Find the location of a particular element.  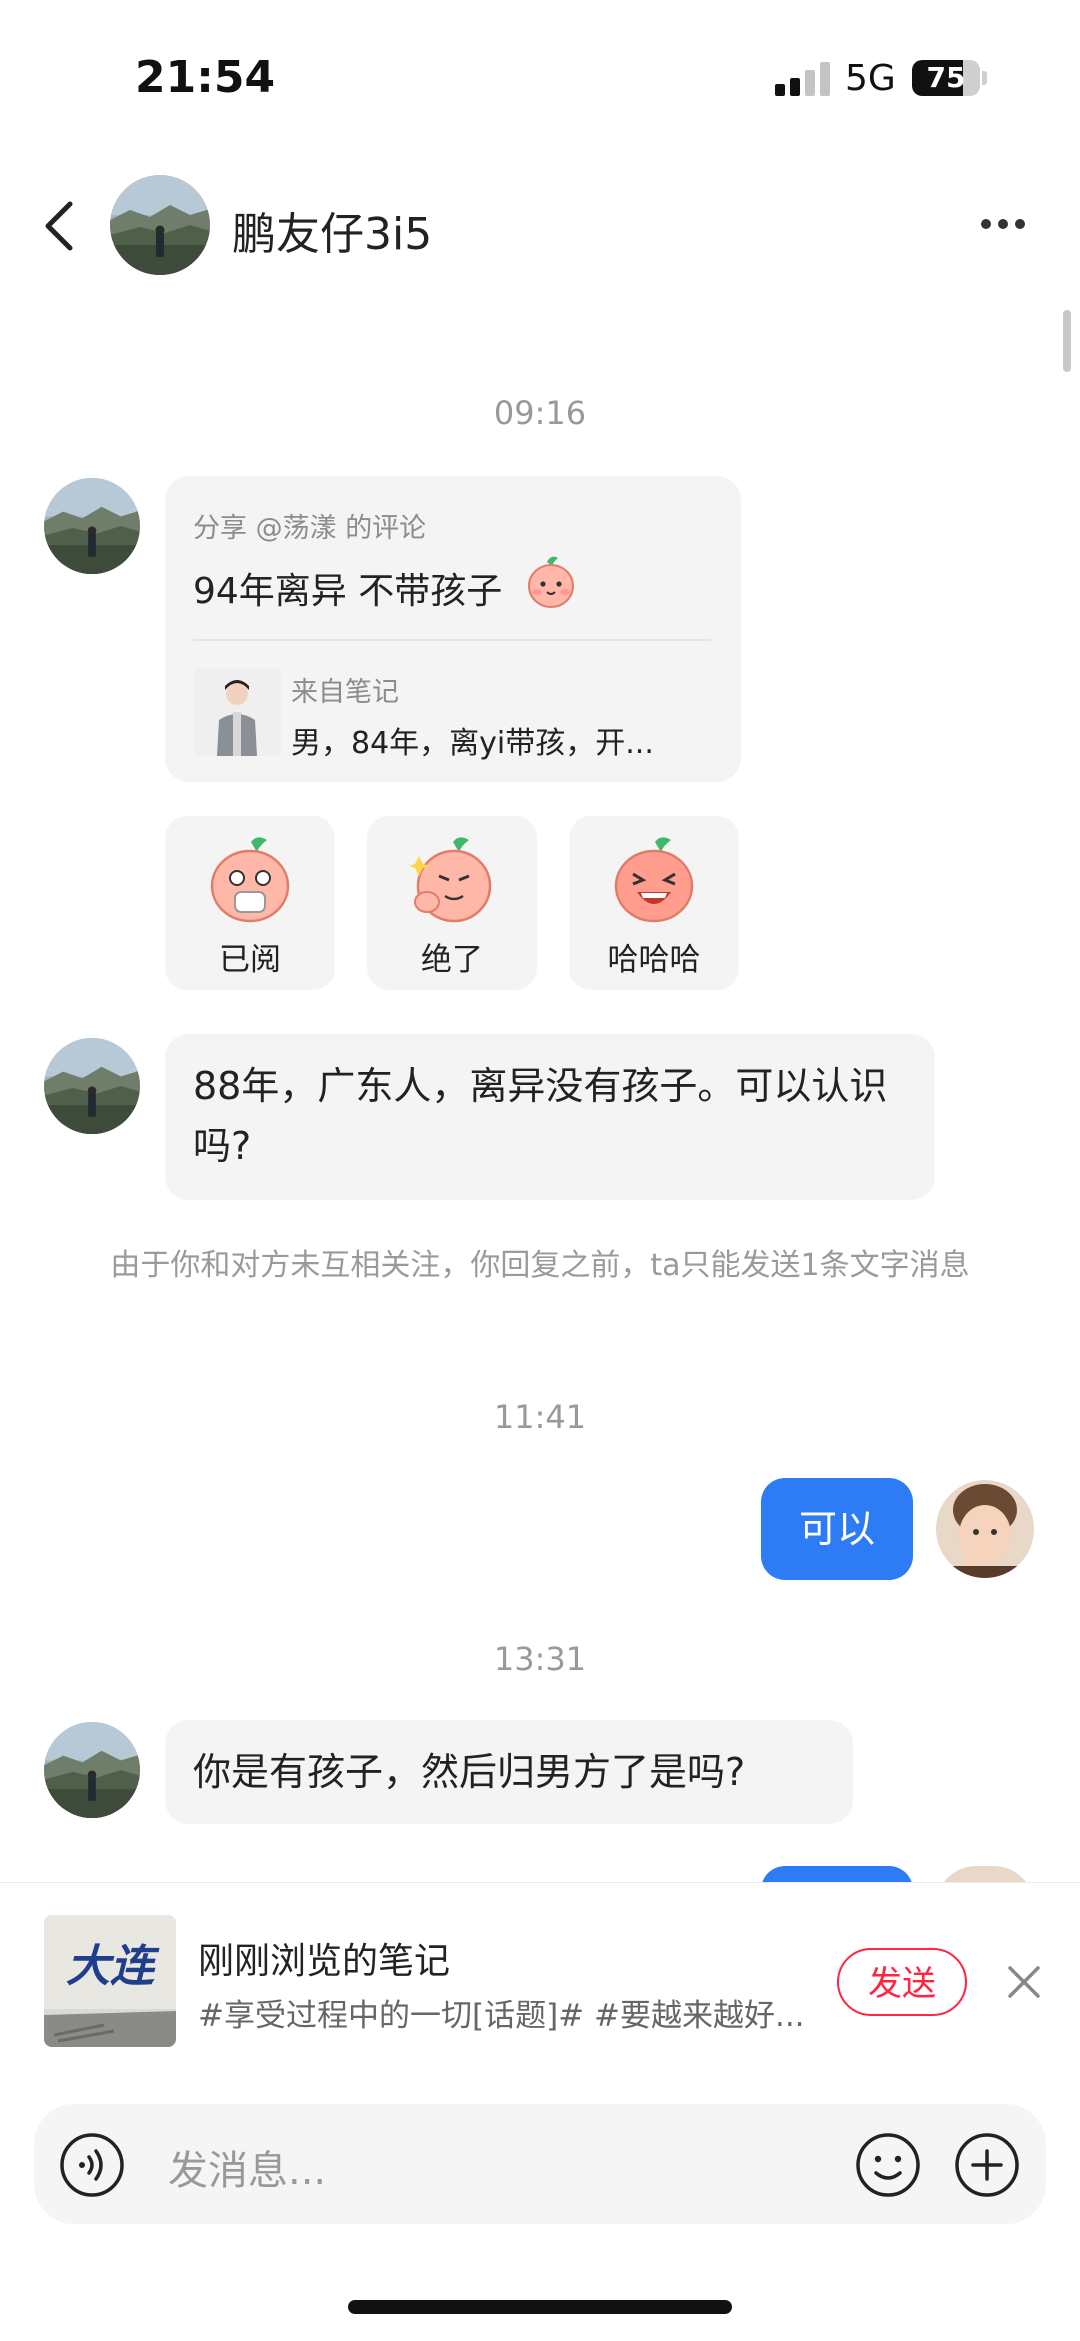

thumb-lettering: 大连 is located at coordinates (113, 1966).